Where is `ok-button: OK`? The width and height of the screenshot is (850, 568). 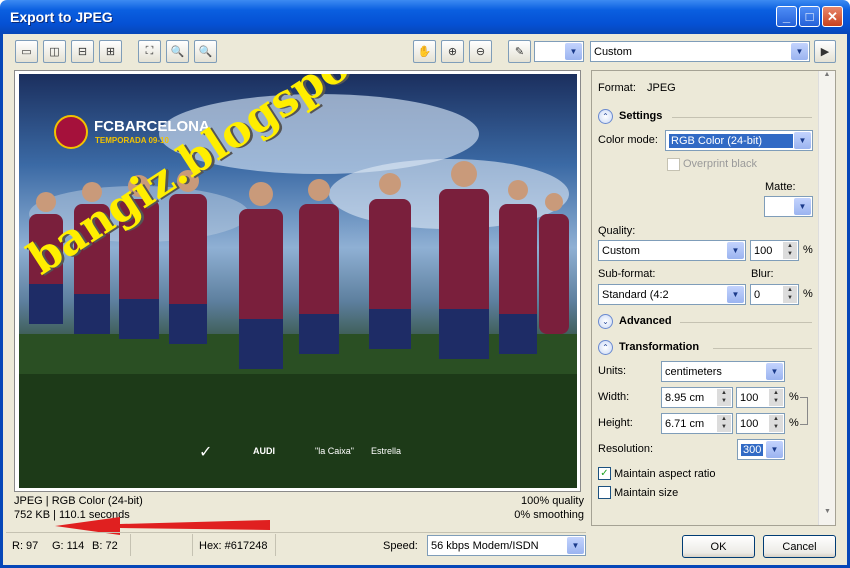
ok-button: OK is located at coordinates (718, 546).